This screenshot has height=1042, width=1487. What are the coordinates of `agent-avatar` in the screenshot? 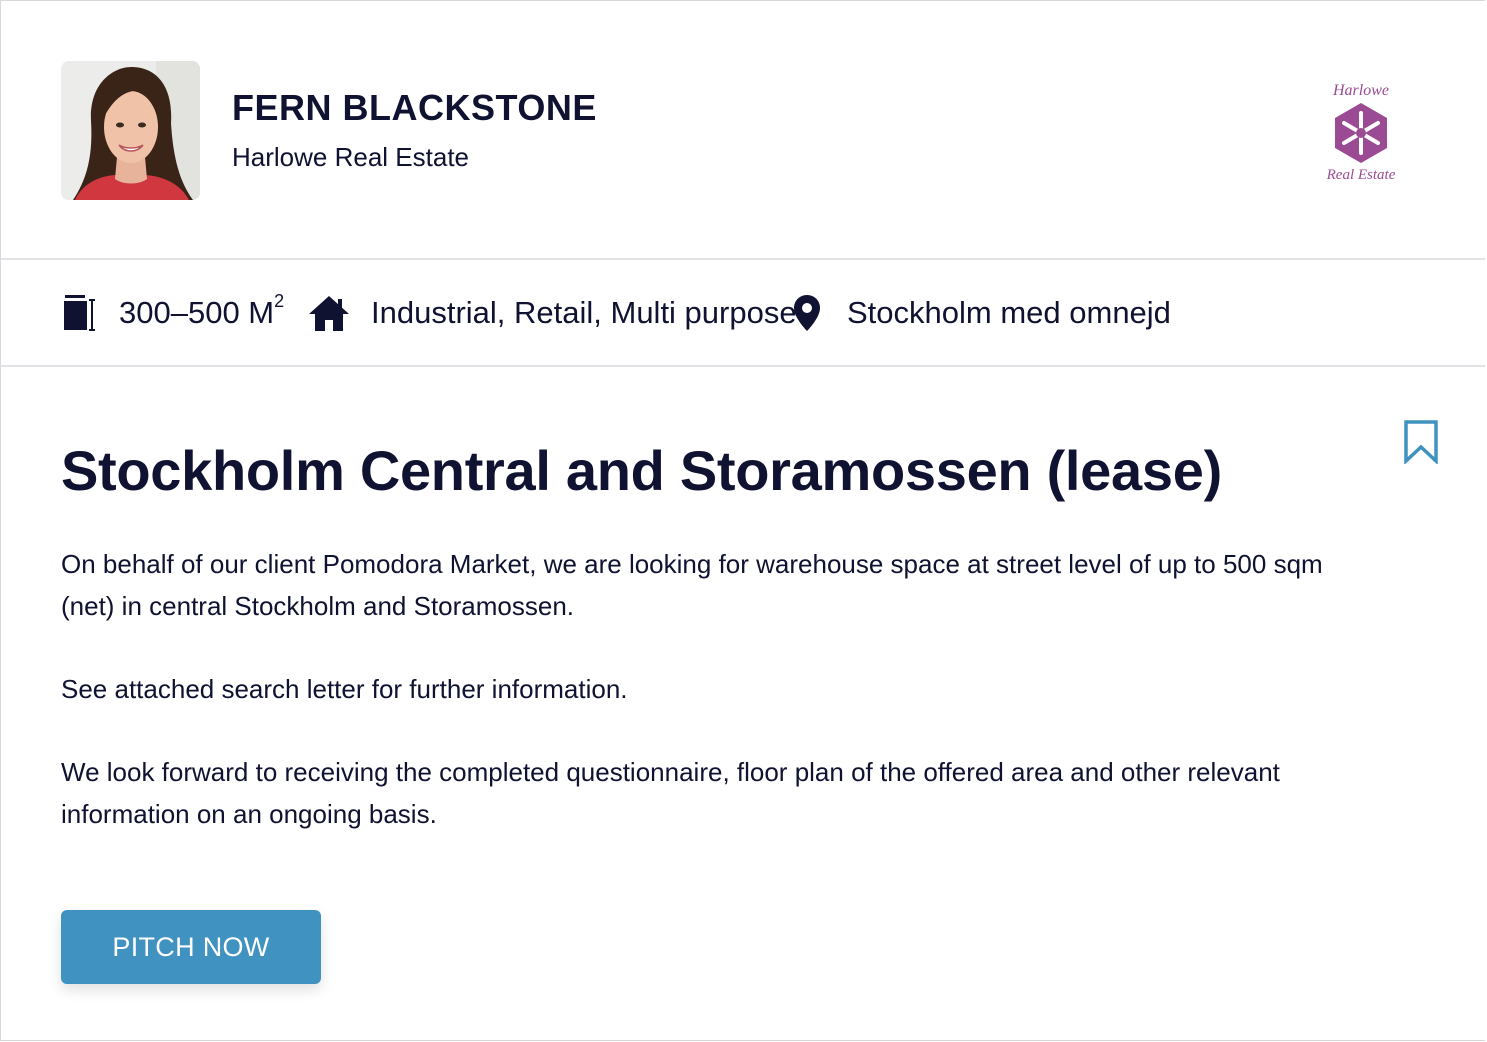 It's located at (130, 130).